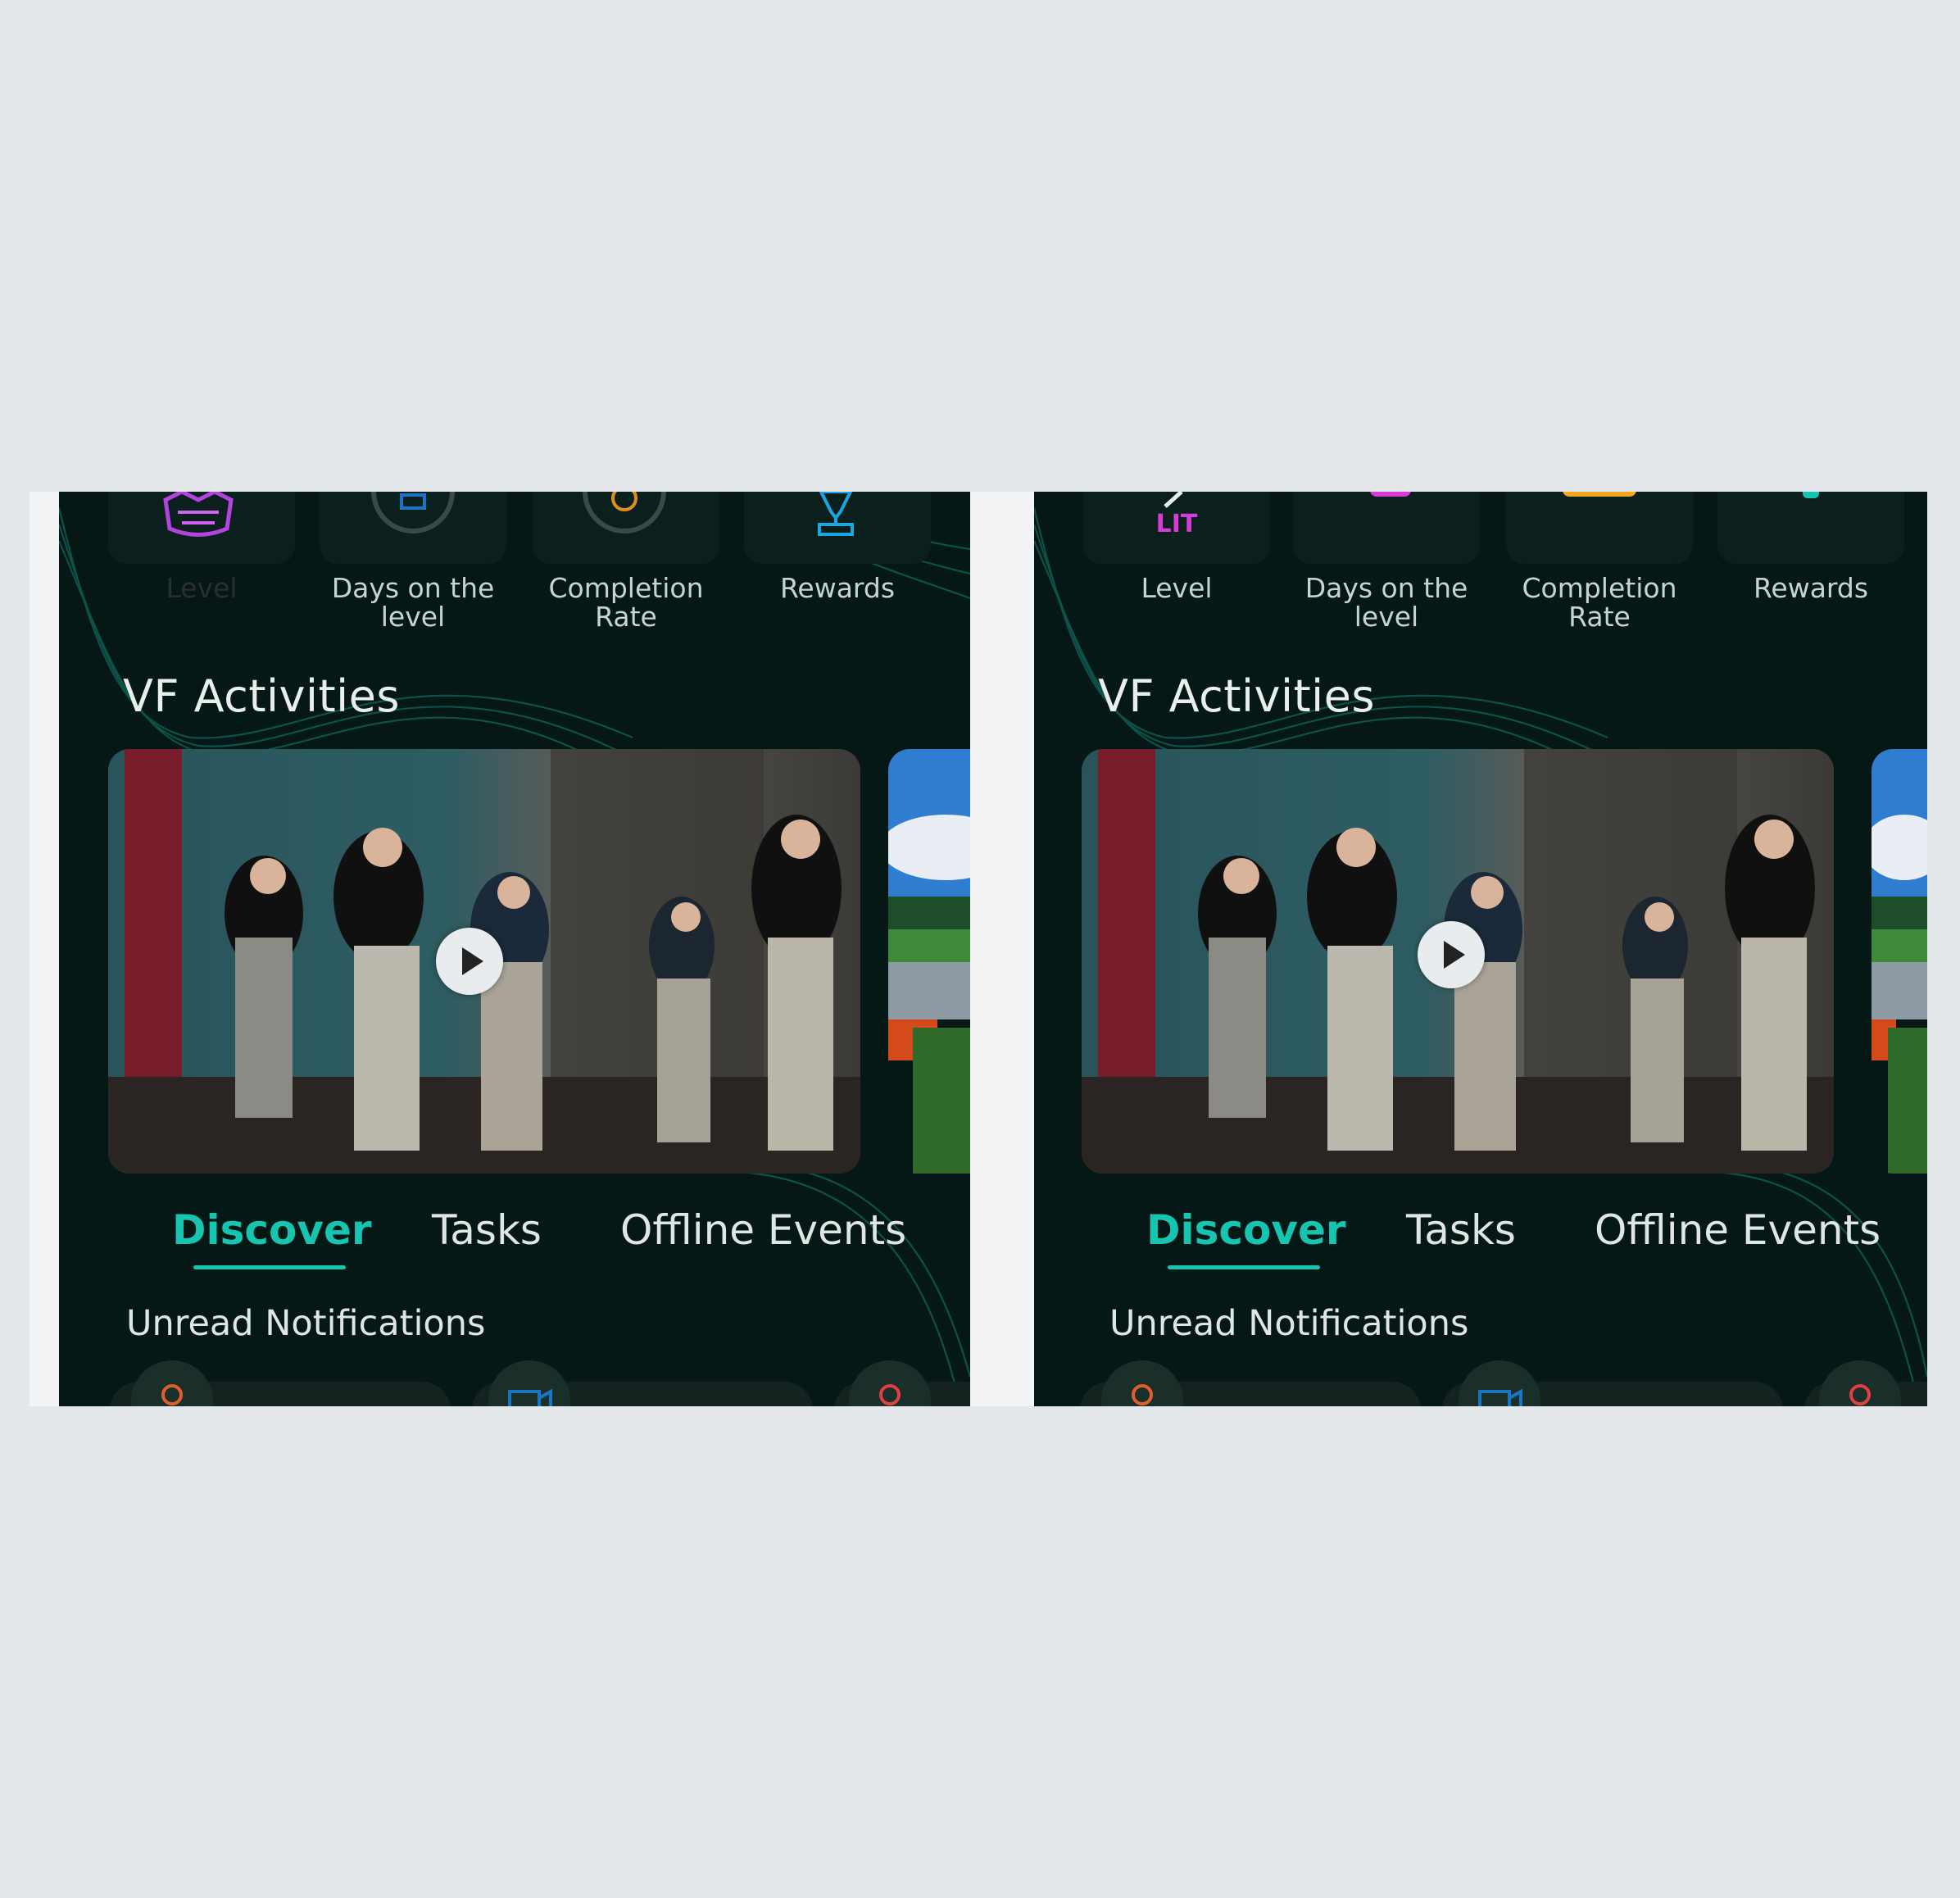  Describe the element at coordinates (1599, 494) in the screenshot. I see `completion-value-fragment` at that location.